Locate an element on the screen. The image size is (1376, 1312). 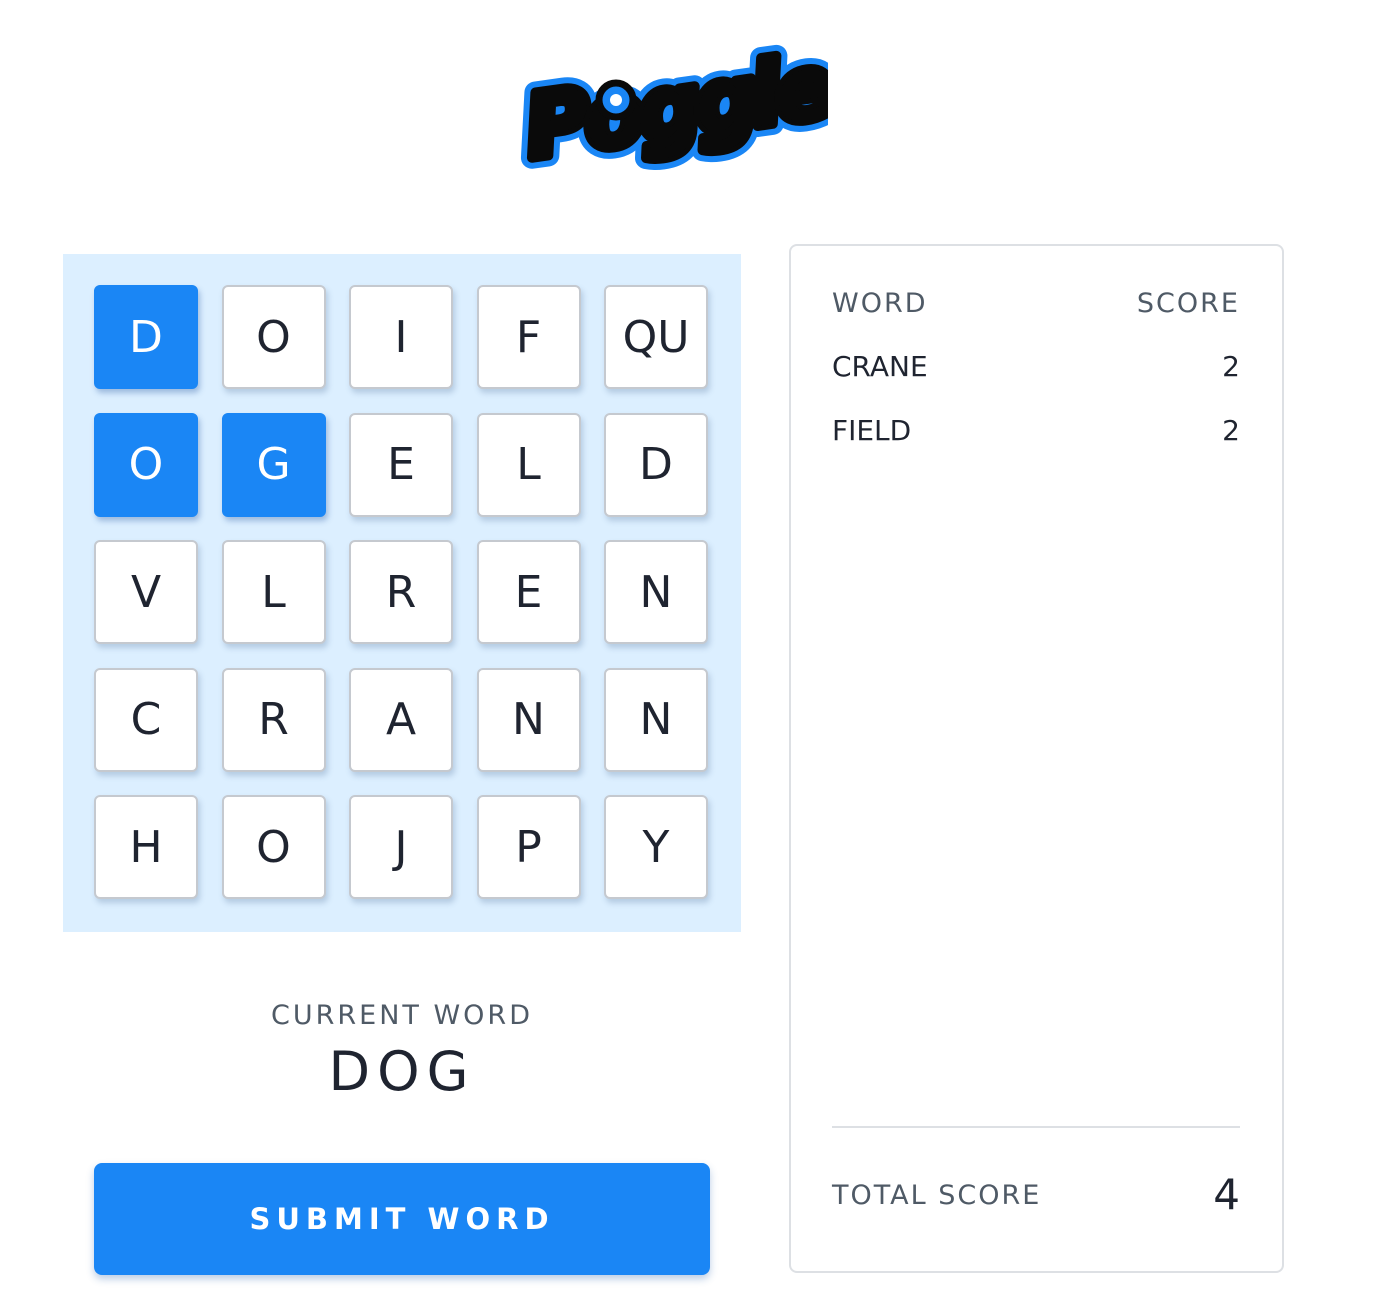
letter-tile: J is located at coordinates (401, 847).